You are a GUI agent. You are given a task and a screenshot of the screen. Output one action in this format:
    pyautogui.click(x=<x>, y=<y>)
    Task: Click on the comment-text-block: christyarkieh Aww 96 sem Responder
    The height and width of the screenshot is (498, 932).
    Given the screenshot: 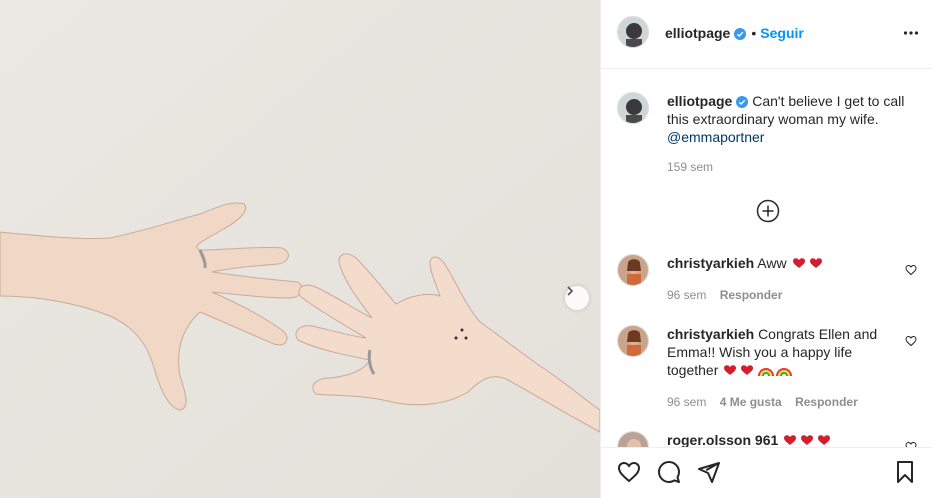 What is the action you would take?
    pyautogui.click(x=779, y=279)
    